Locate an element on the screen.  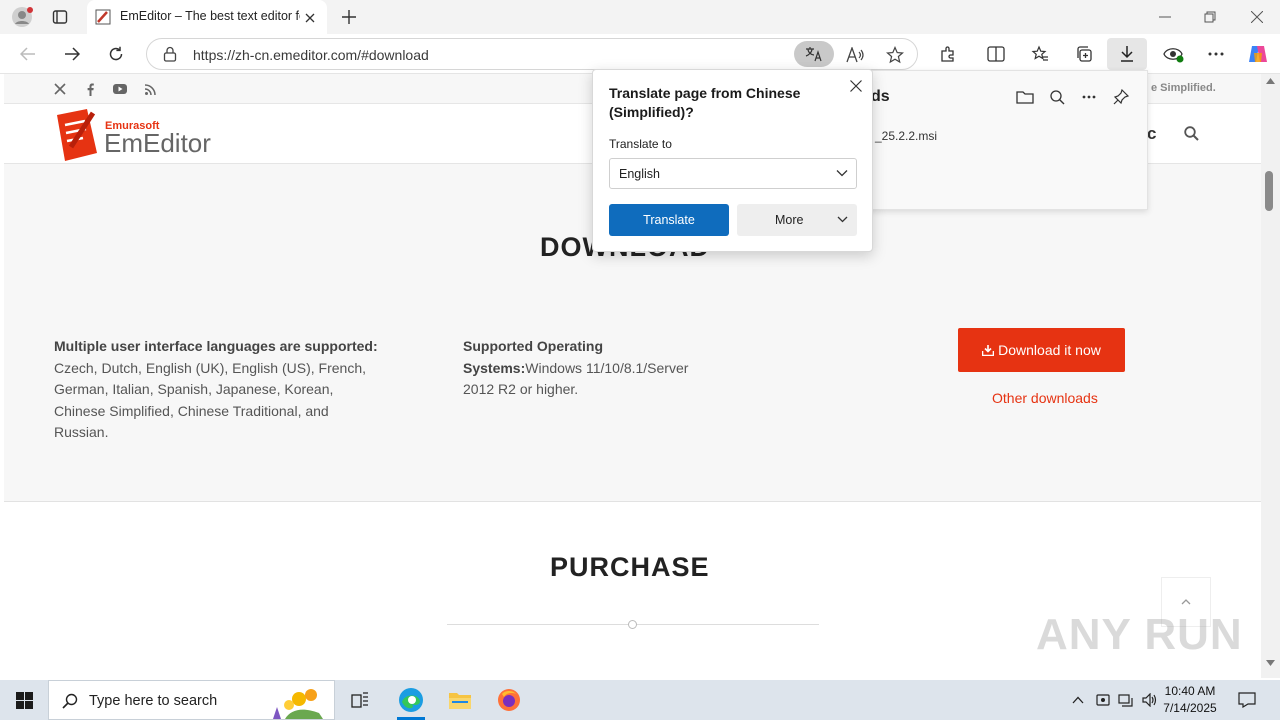
task-view-icon is located at coordinates (360, 700).